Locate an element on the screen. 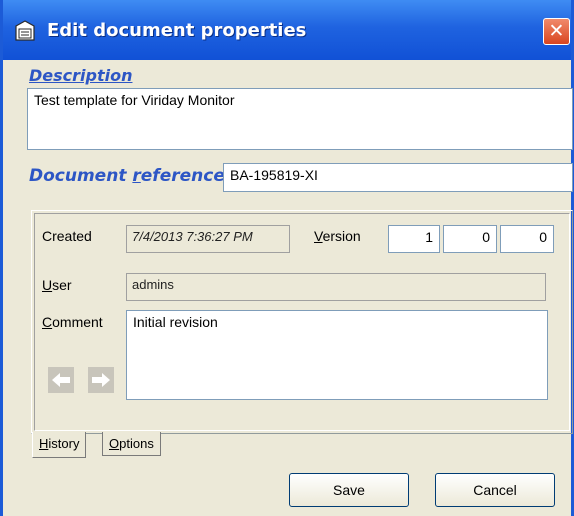 The height and width of the screenshot is (516, 574). tab-history: History is located at coordinates (59, 445).